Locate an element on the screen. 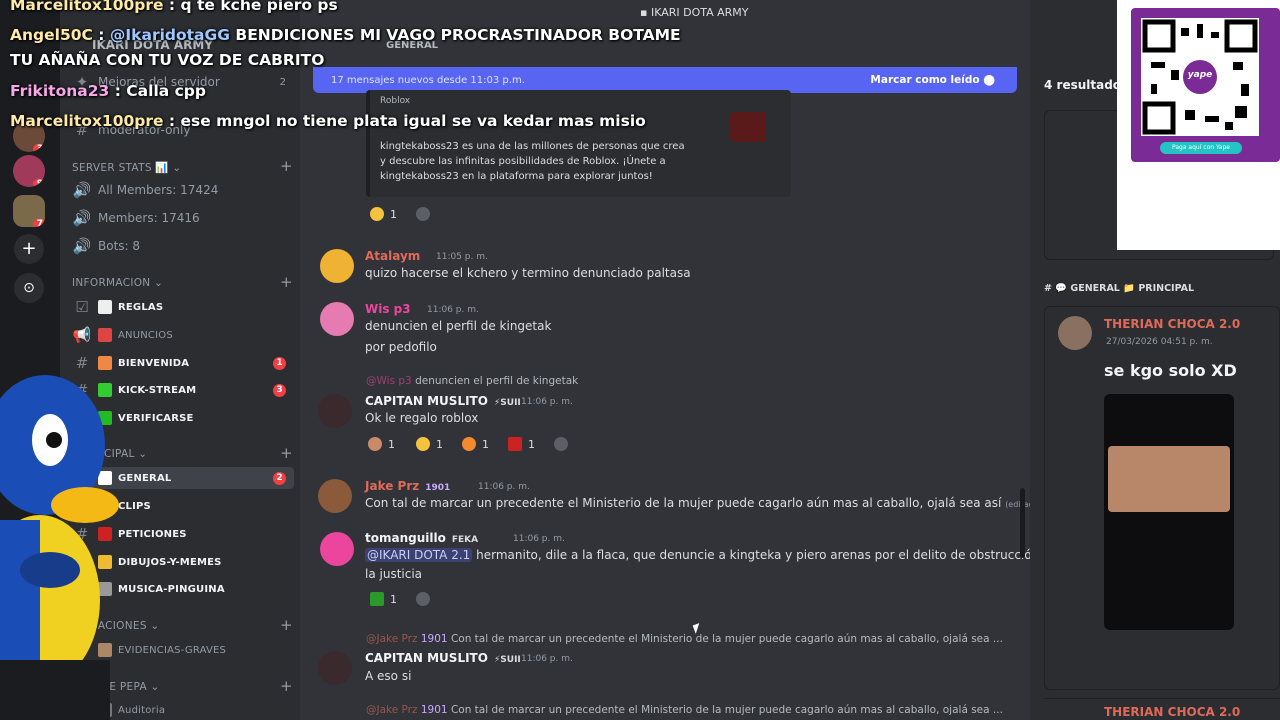 This screenshot has height=720, width=1280. channel-reglas: ☑ REGLAS is located at coordinates (183, 307).